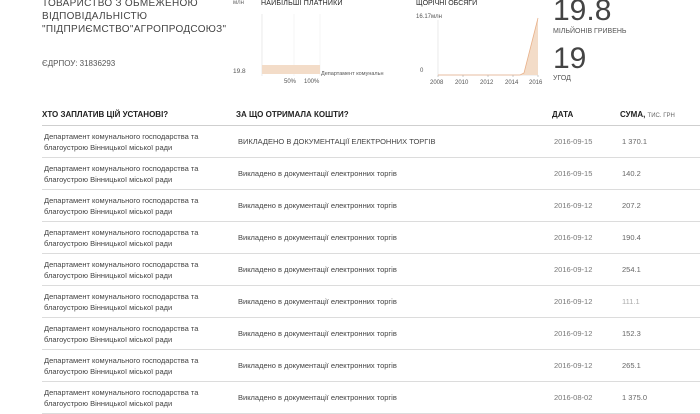 The width and height of the screenshot is (700, 414). Describe the element at coordinates (302, 3) in the screenshot. I see `payers-chart-title: НАЙБІЛЬШІ ПЛАТНИКИ` at that location.